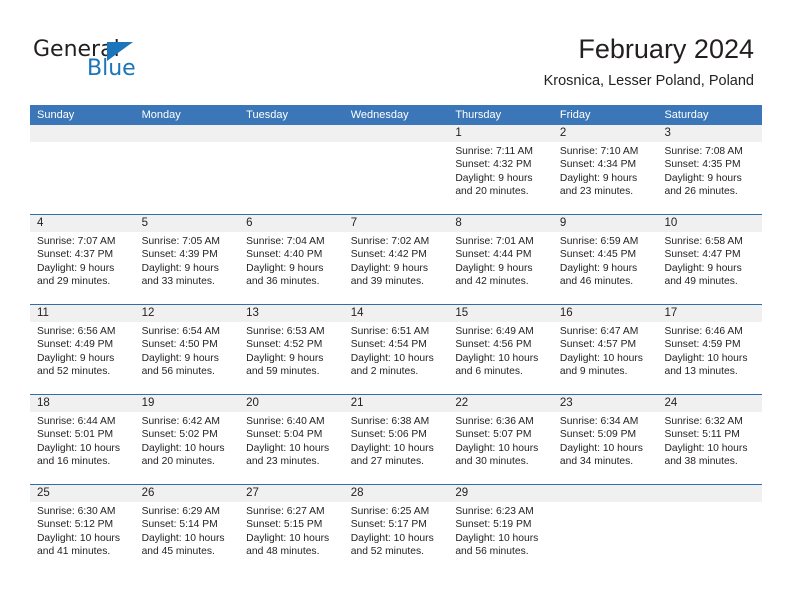  I want to click on sunrise-text: Sunrise: 6:38 AM, so click(390, 421).